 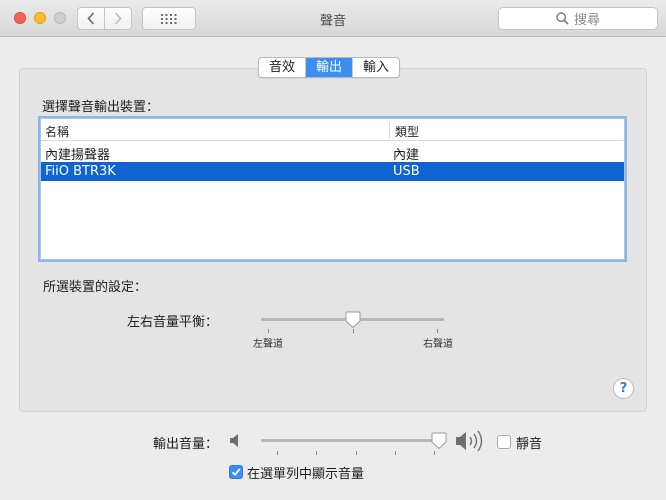 What do you see at coordinates (529, 444) in the screenshot?
I see `mute-label: 靜音` at bounding box center [529, 444].